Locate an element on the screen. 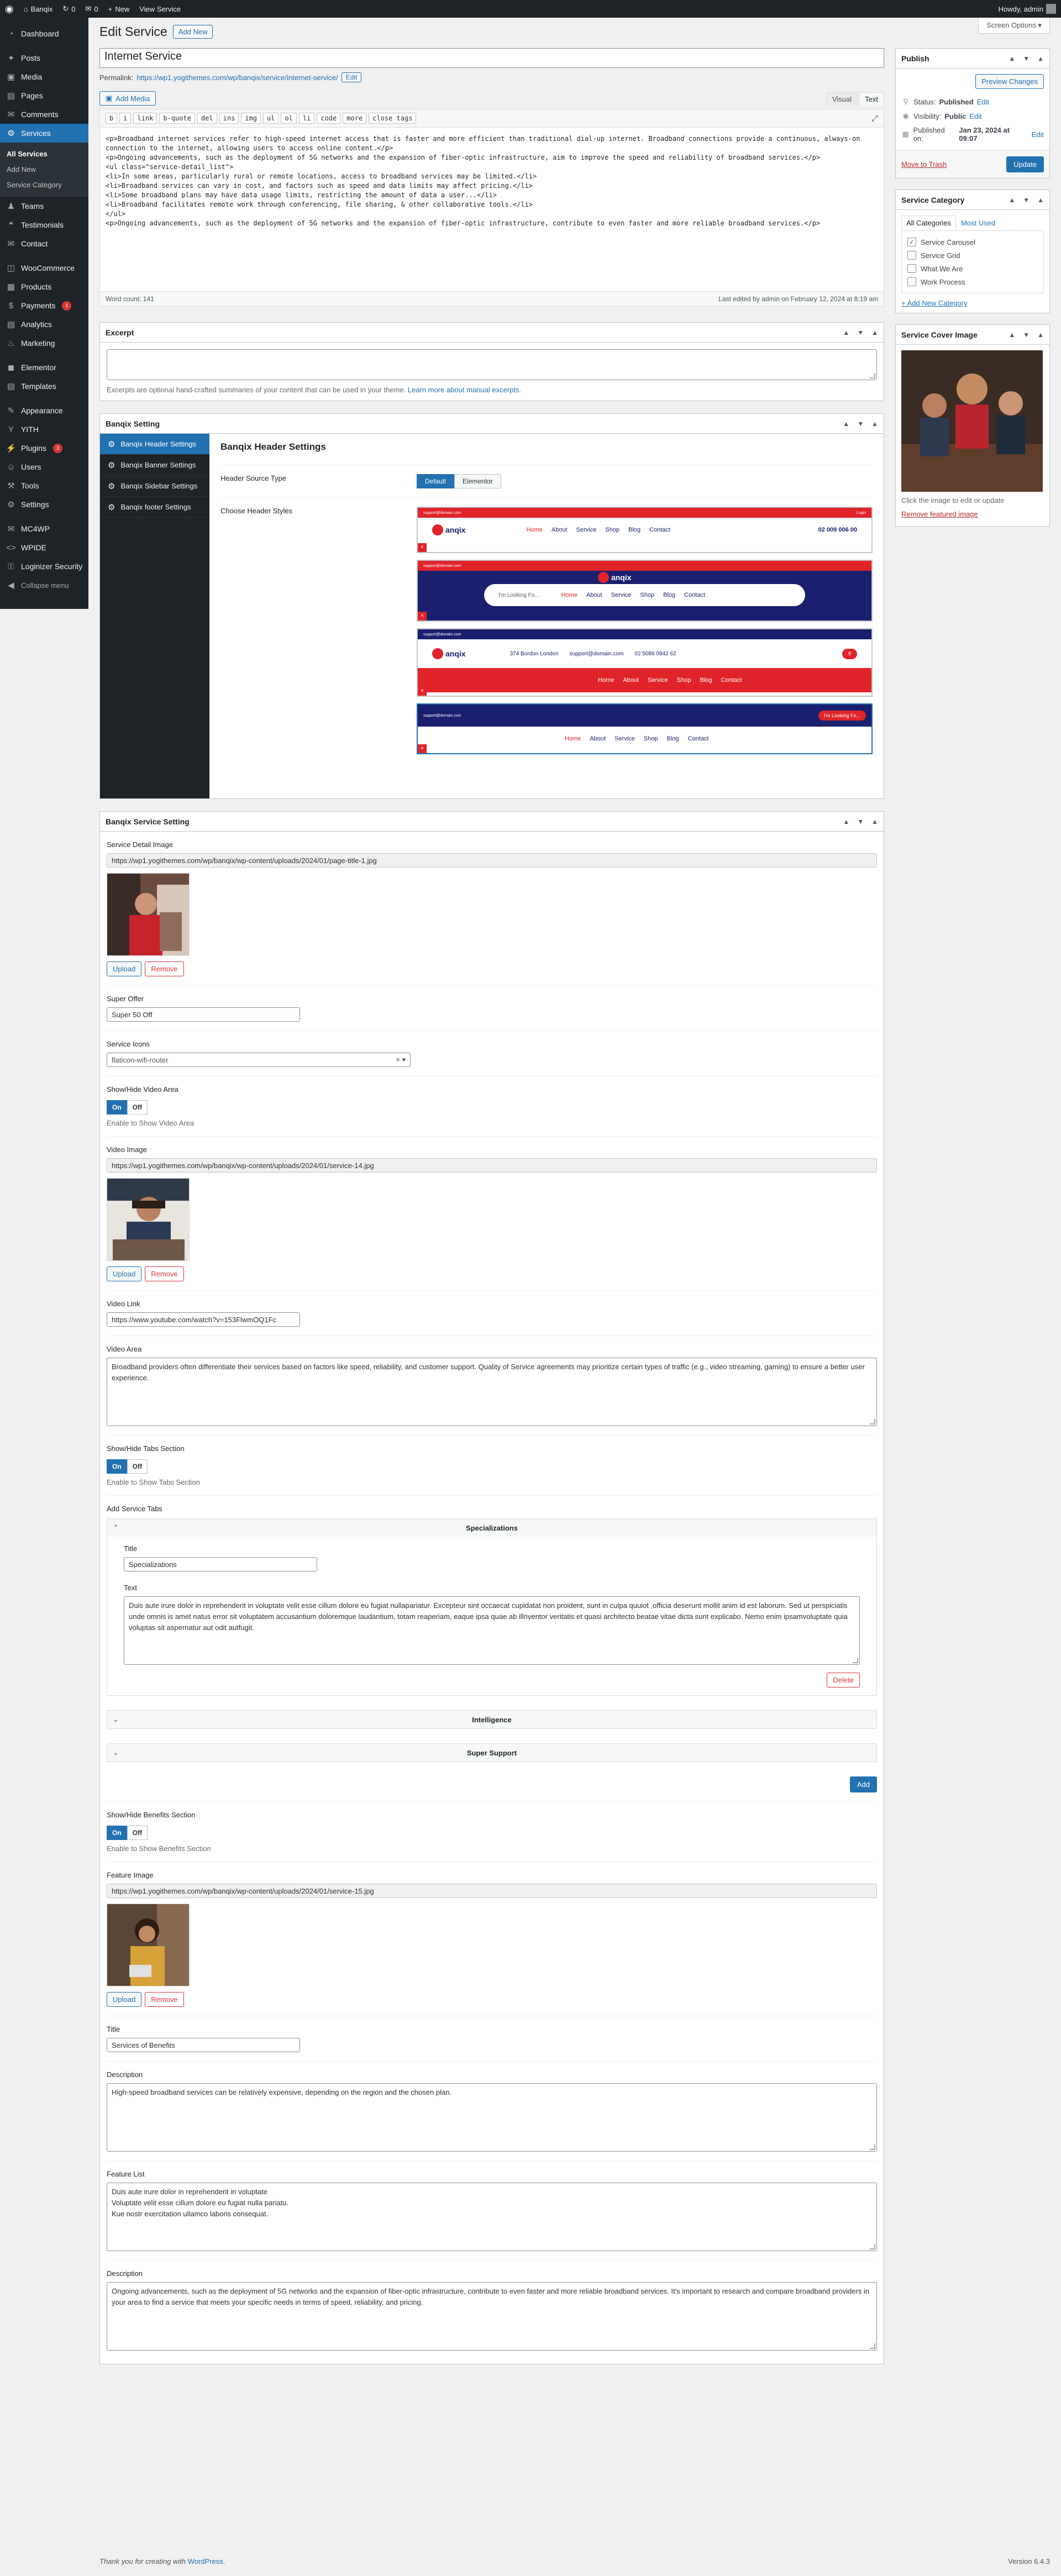  clear-select-icon: × ▾ is located at coordinates (401, 1059).